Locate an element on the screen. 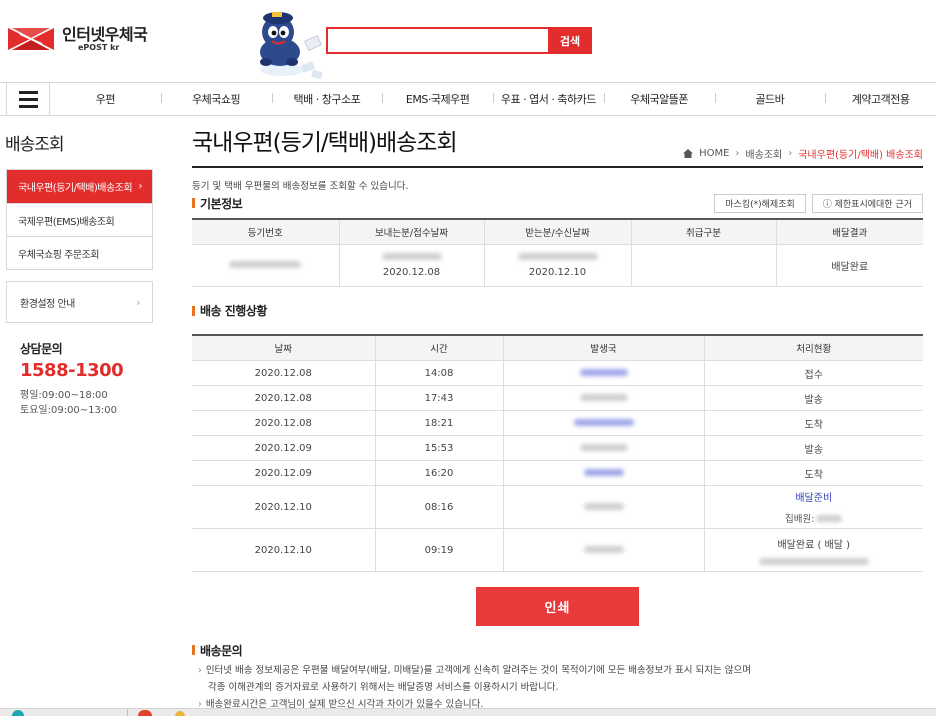 The width and height of the screenshot is (936, 716). col-header: 취급구분 is located at coordinates (703, 232).